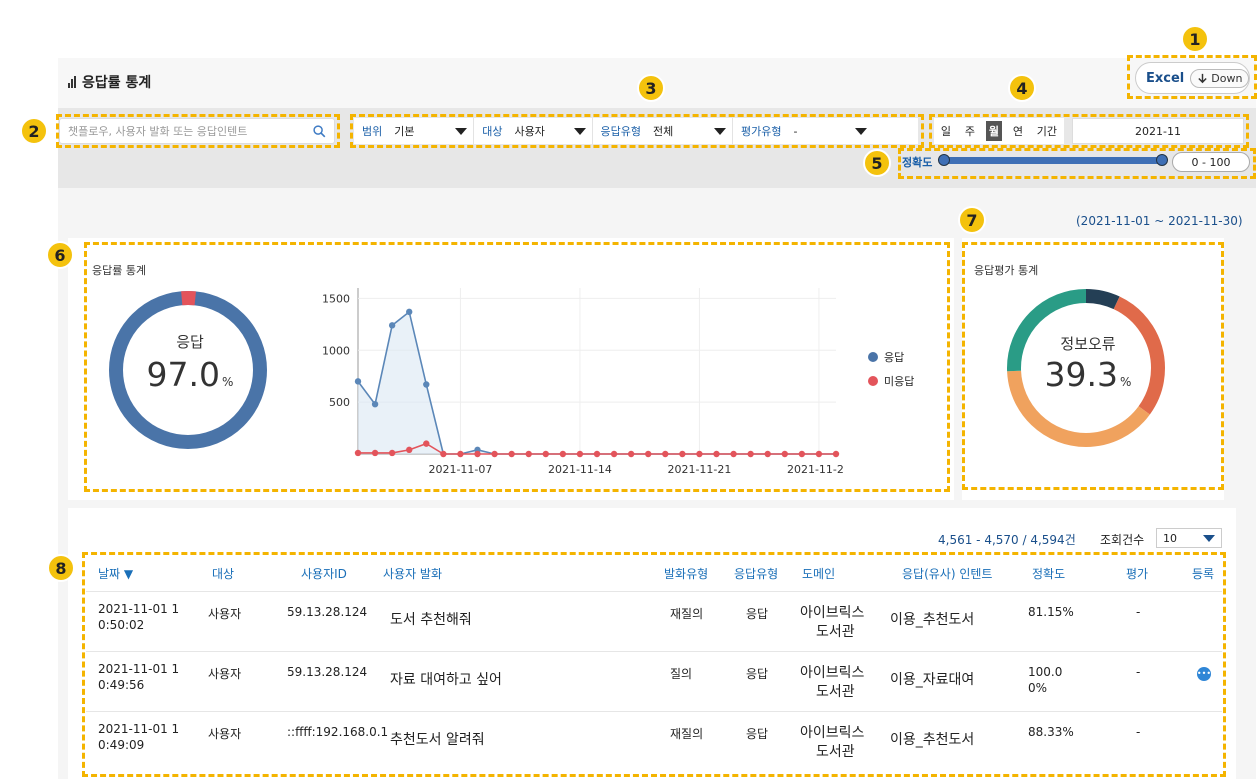  I want to click on date-range-text: (2021-11-01 ~ 2021-11-30), so click(1159, 221).